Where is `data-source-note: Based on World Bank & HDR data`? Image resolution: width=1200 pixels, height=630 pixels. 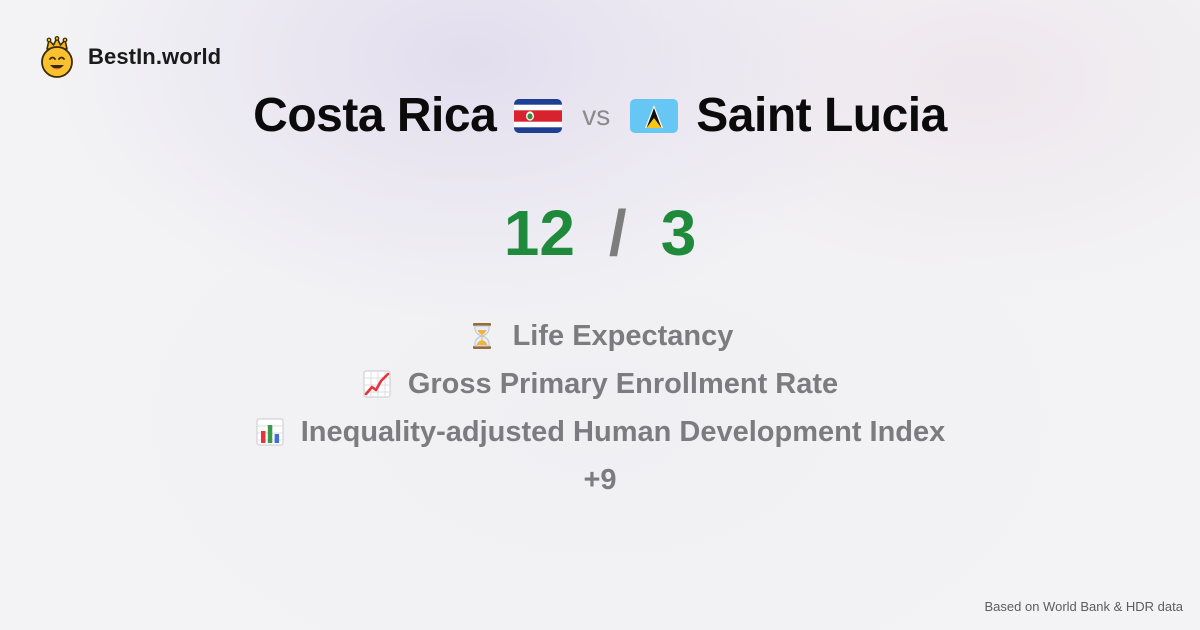
data-source-note: Based on World Bank & HDR data is located at coordinates (1083, 606).